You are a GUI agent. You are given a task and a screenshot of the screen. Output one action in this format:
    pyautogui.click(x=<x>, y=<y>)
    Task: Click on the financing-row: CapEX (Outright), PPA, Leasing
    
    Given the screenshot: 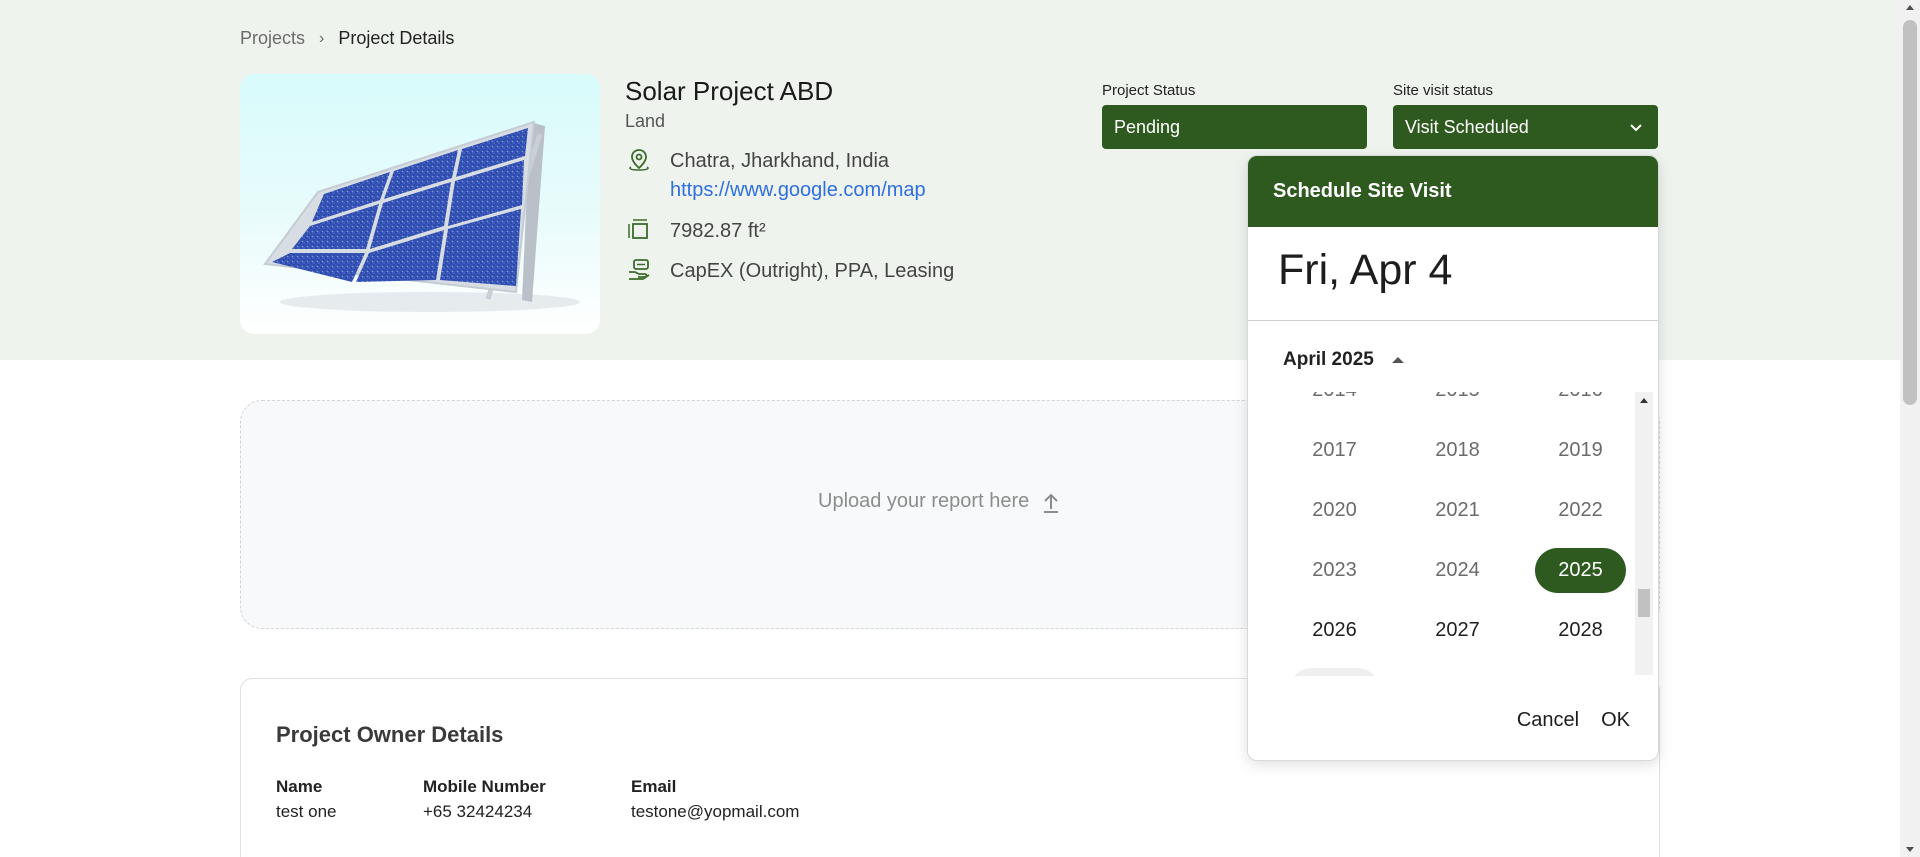 What is the action you would take?
    pyautogui.click(x=790, y=271)
    